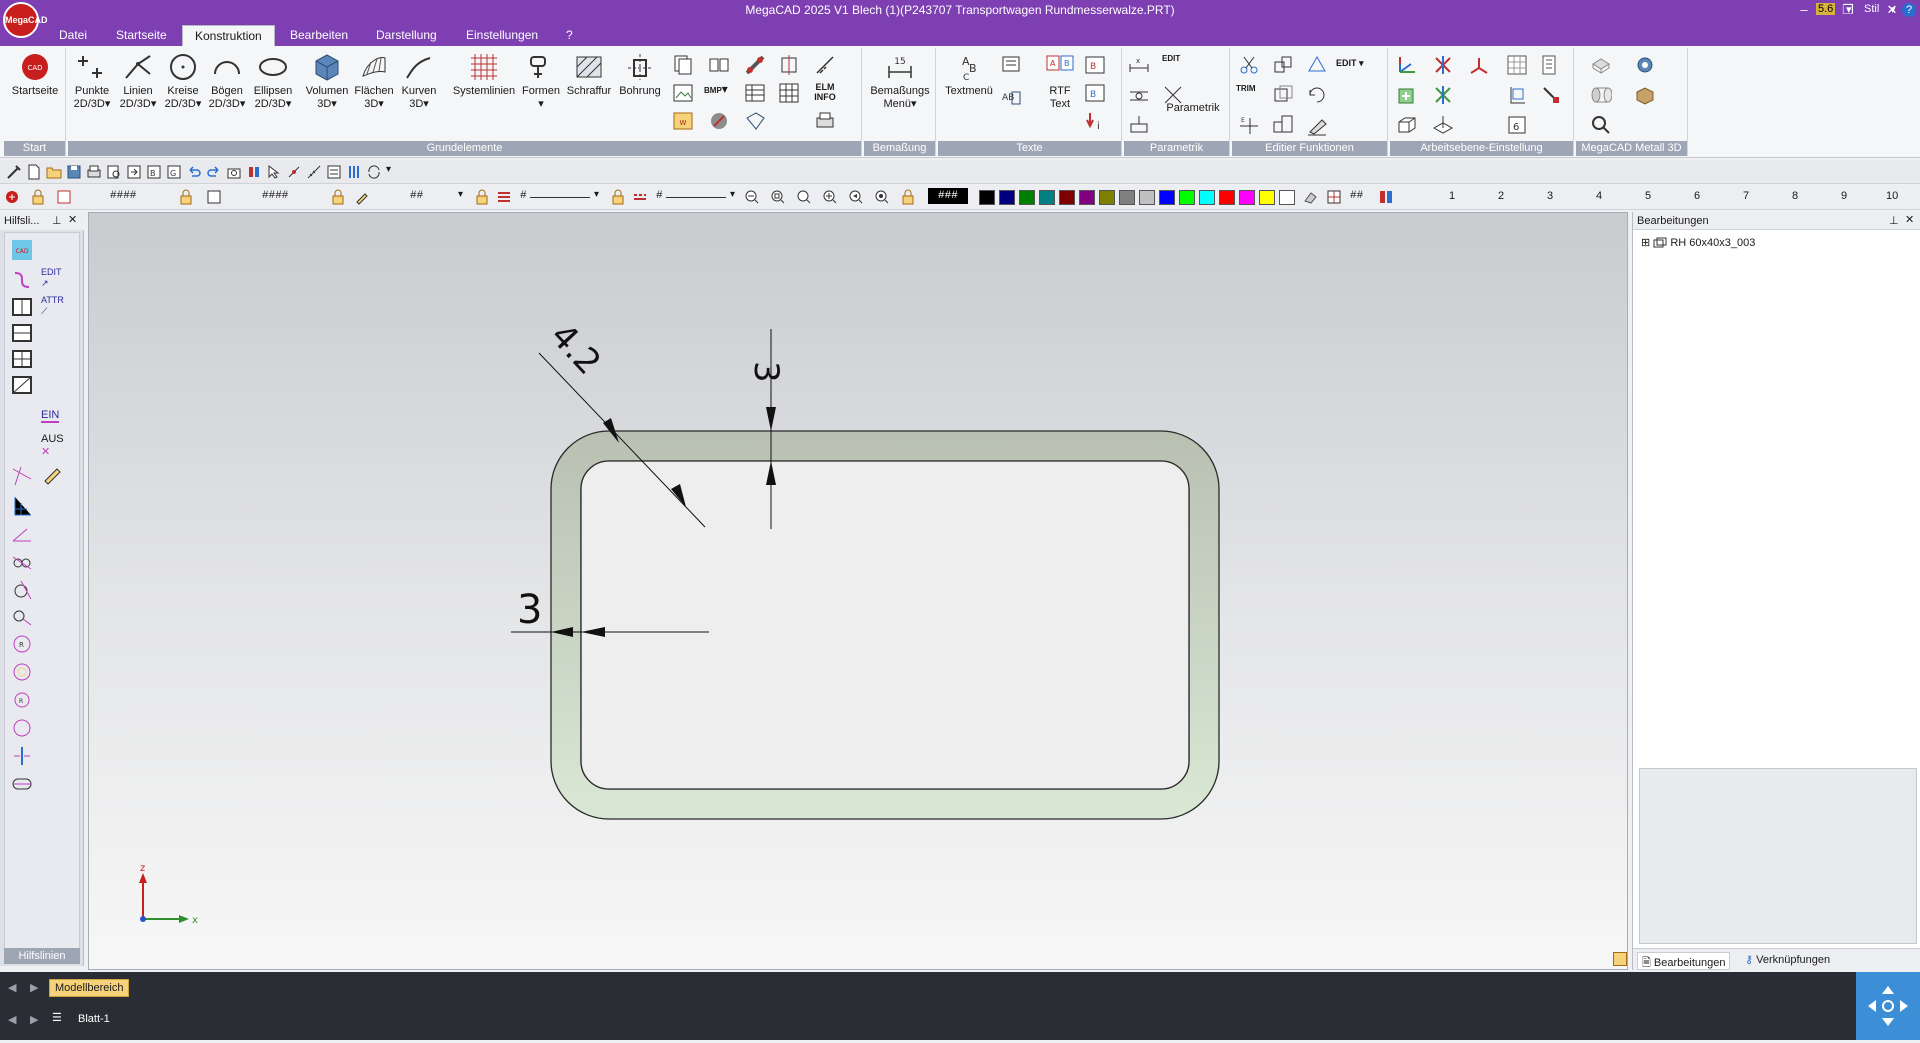 The width and height of the screenshot is (1920, 1043). Describe the element at coordinates (640, 75) in the screenshot. I see `bohrung-button: Bohrung` at that location.